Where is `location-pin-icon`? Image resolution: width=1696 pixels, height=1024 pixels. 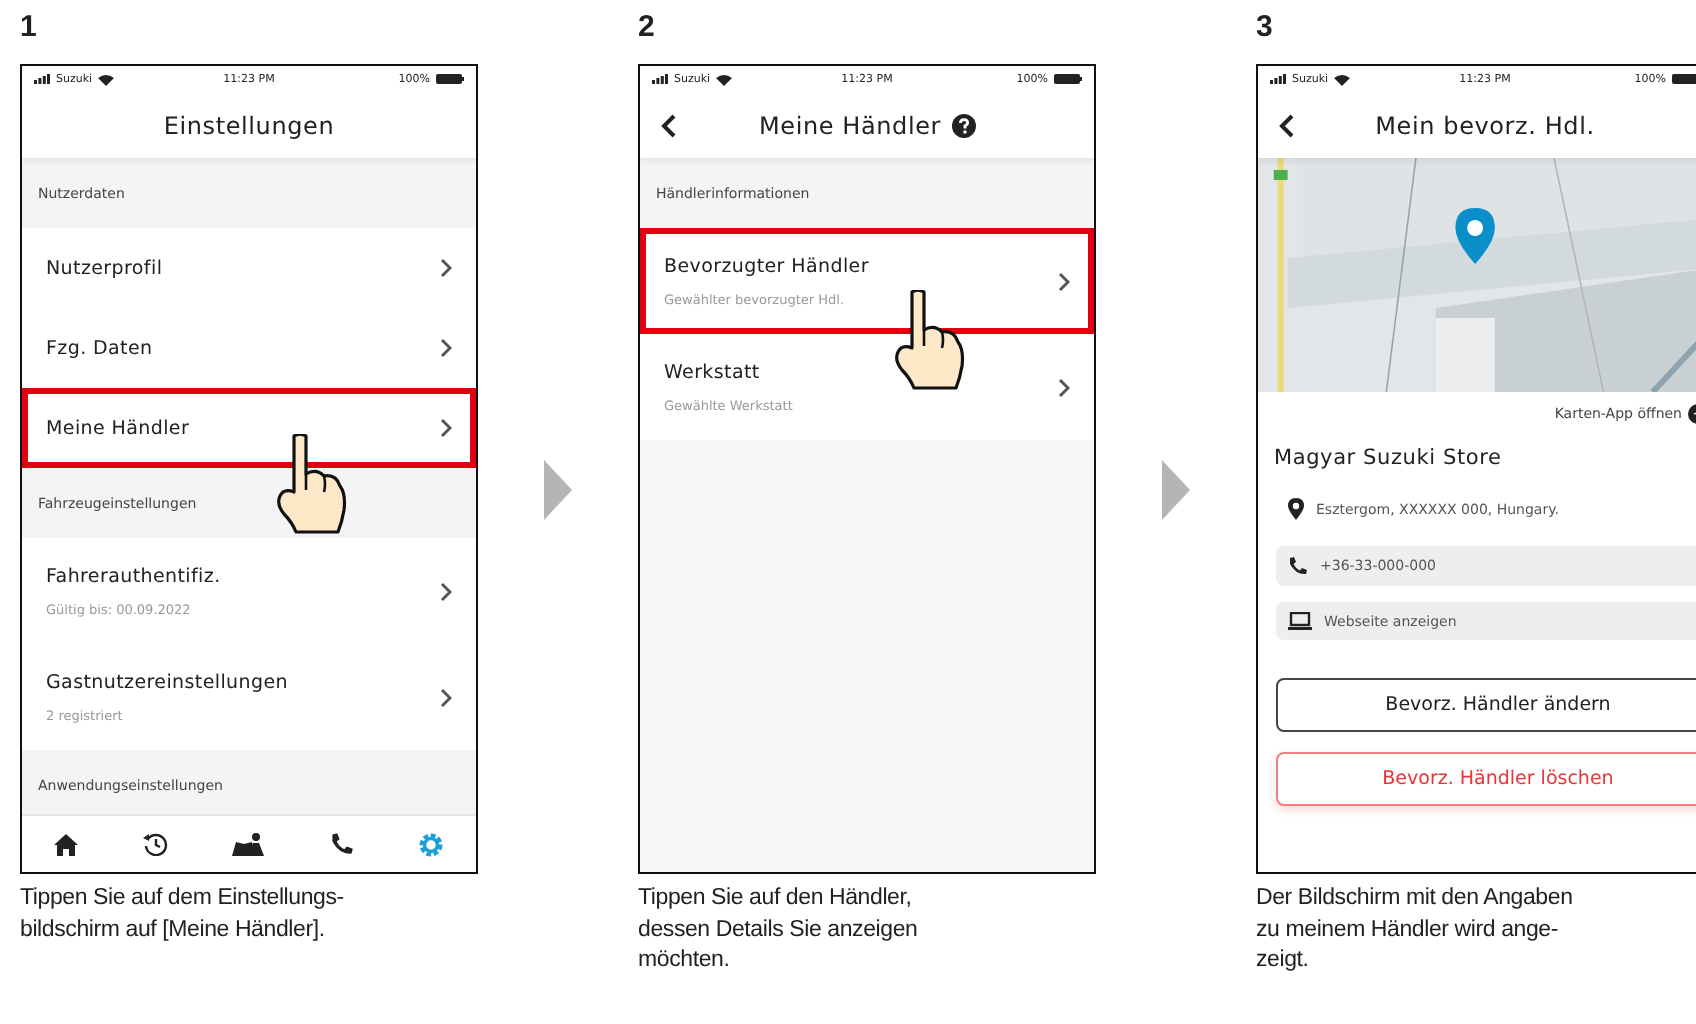 location-pin-icon is located at coordinates (1296, 509).